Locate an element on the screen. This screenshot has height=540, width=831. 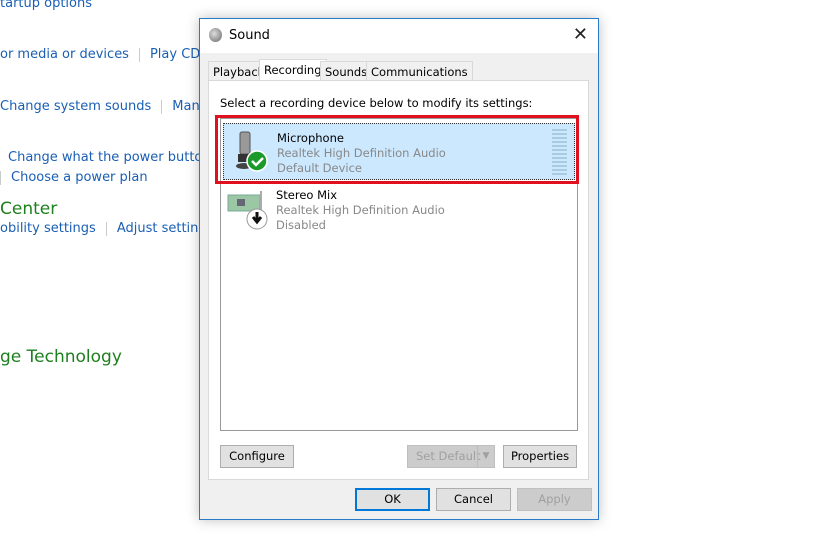
chevron-down-icon: ▼ is located at coordinates (485, 456).